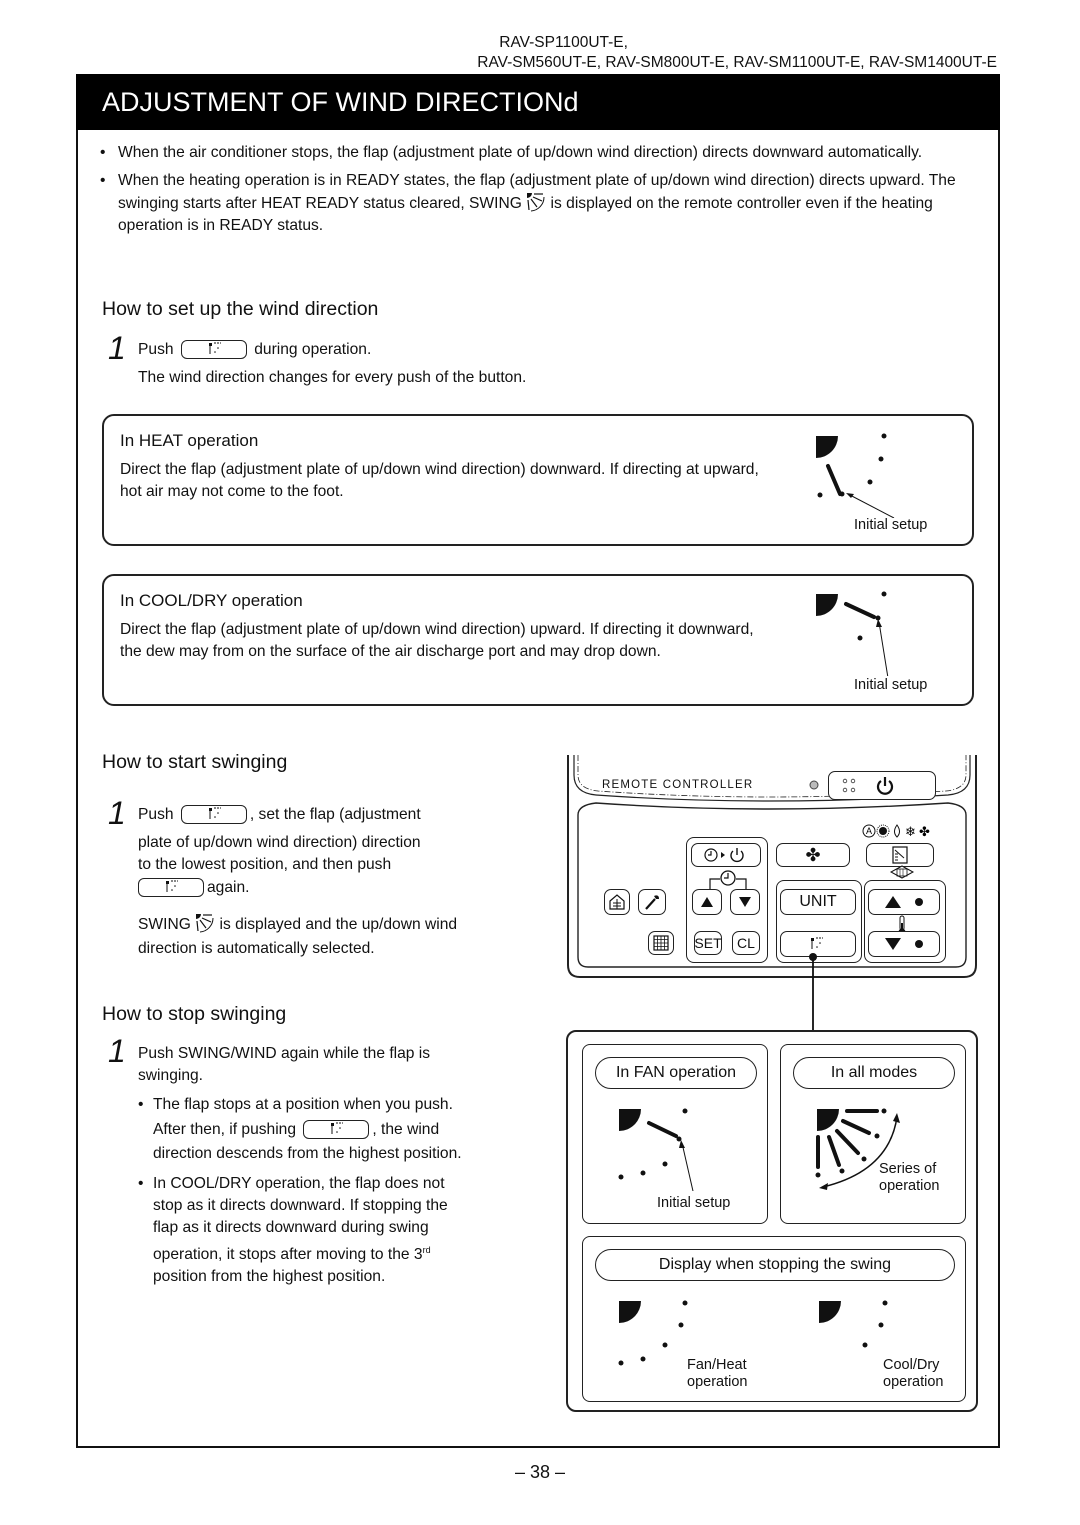  I want to click on fan-operation-label: In FAN operation, so click(676, 1073).